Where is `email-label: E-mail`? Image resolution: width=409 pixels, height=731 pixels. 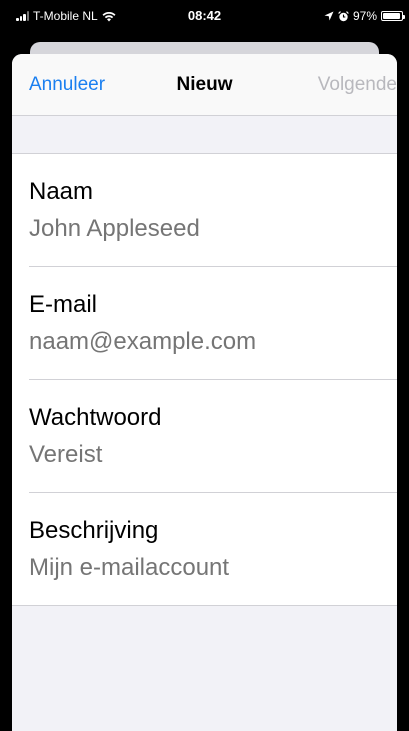
email-label: E-mail is located at coordinates (63, 304).